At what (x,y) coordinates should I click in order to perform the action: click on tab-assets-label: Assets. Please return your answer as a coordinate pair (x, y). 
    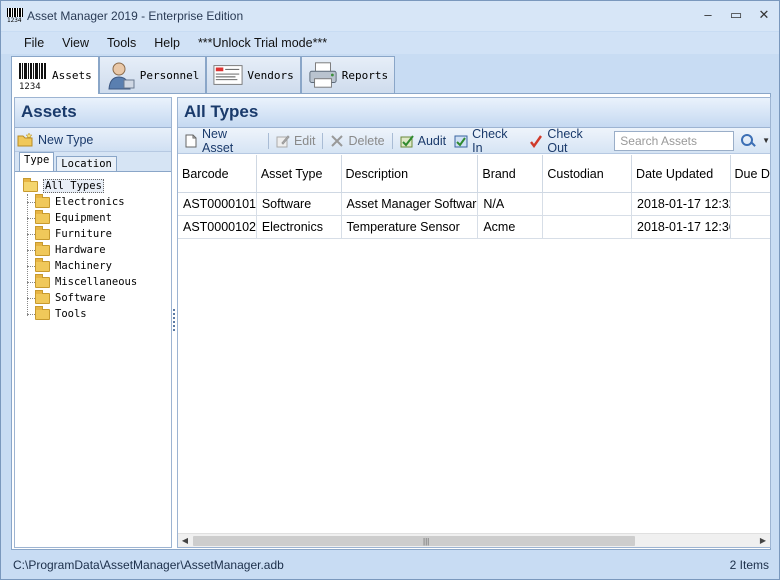
    Looking at the image, I should click on (72, 75).